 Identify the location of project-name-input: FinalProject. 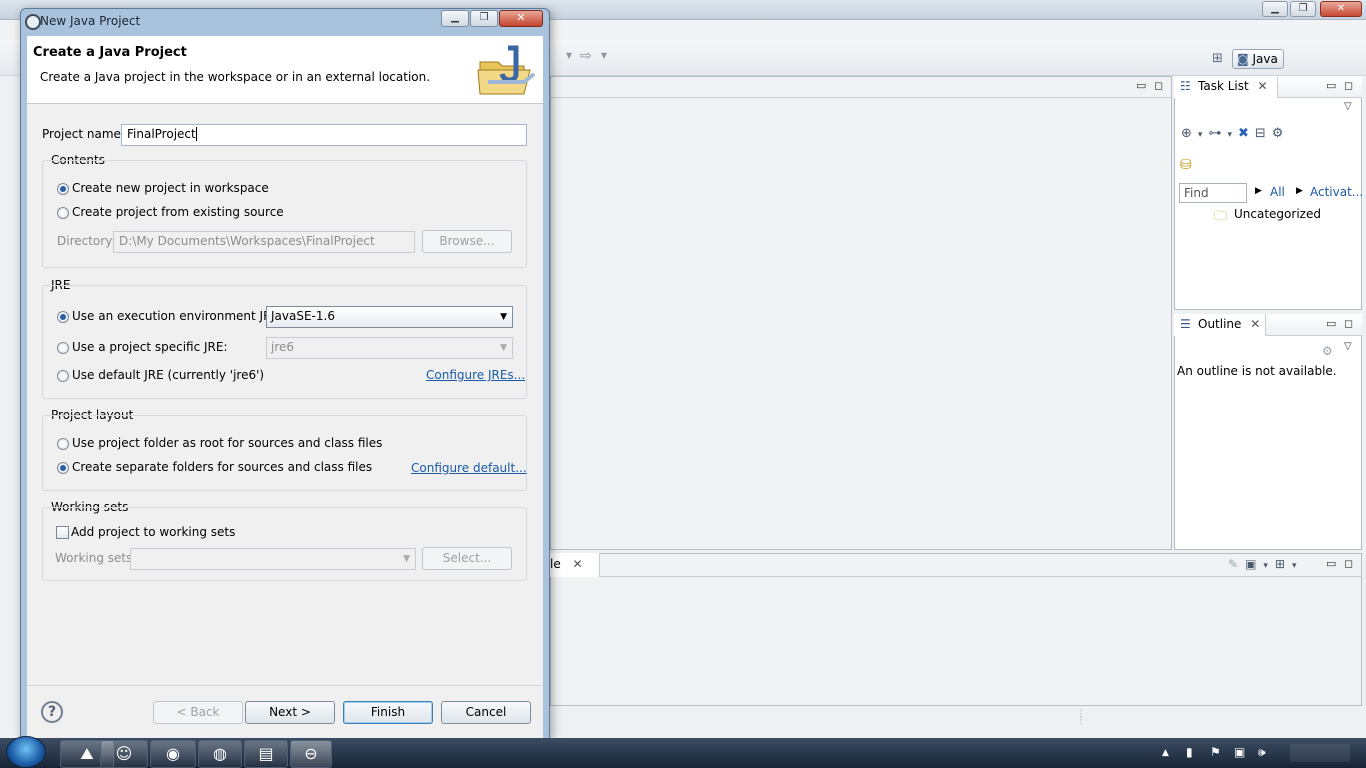
(324, 135).